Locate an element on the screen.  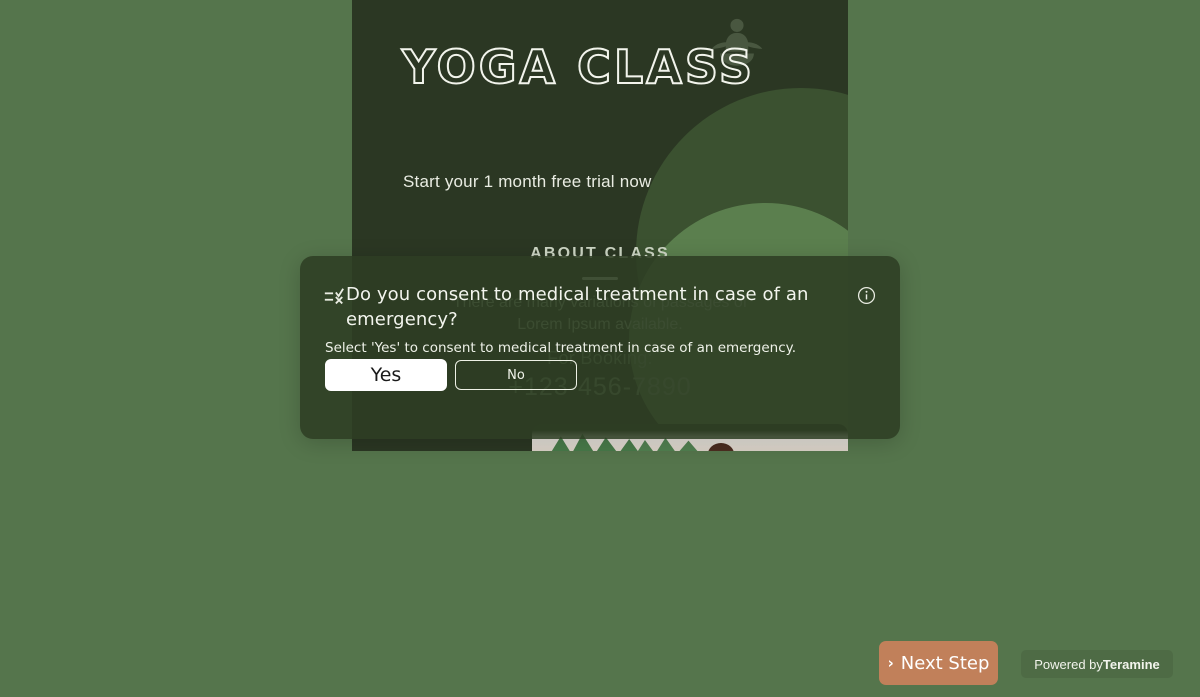
poster-subtitle: Start your 1 month free trial now is located at coordinates (527, 181).